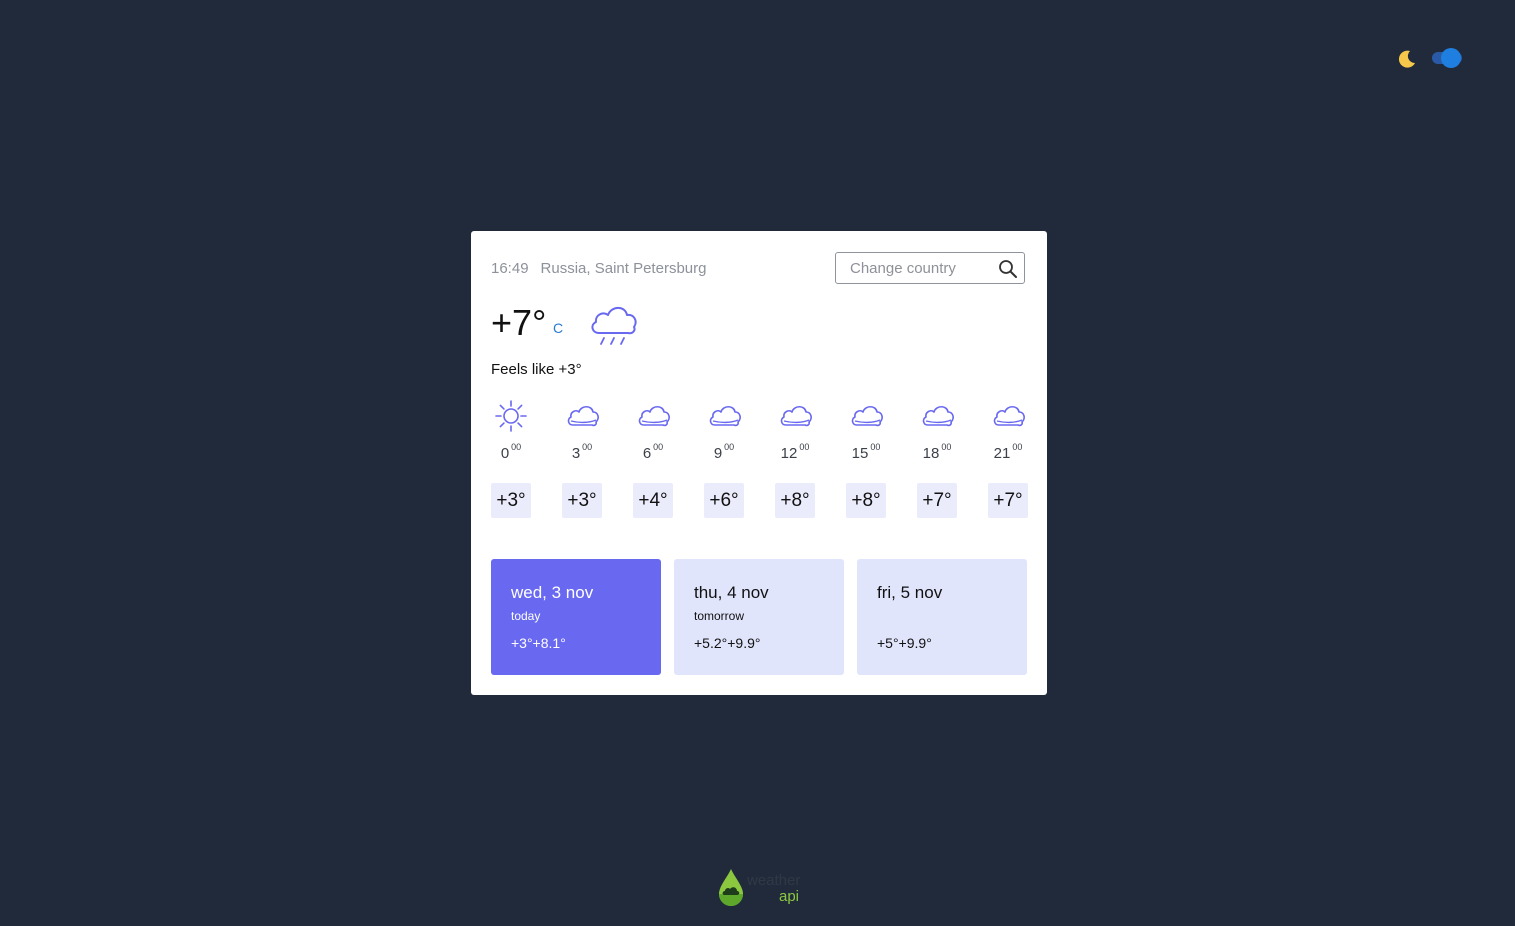 The image size is (1515, 926). What do you see at coordinates (1002, 453) in the screenshot?
I see `hour-value: 21` at bounding box center [1002, 453].